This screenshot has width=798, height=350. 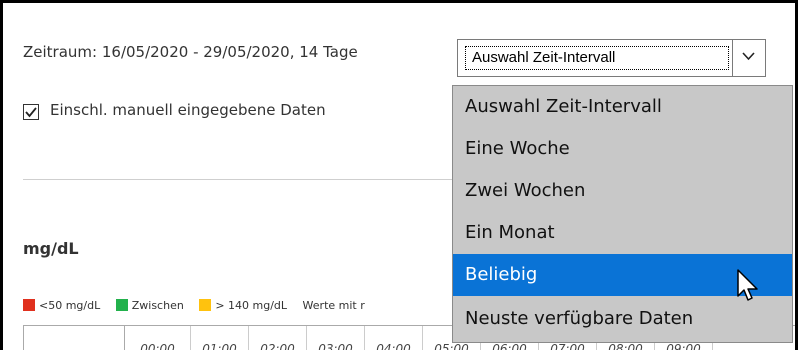 I want to click on interval-select-value: Auswahl Zeit-Intervall, so click(x=597, y=58).